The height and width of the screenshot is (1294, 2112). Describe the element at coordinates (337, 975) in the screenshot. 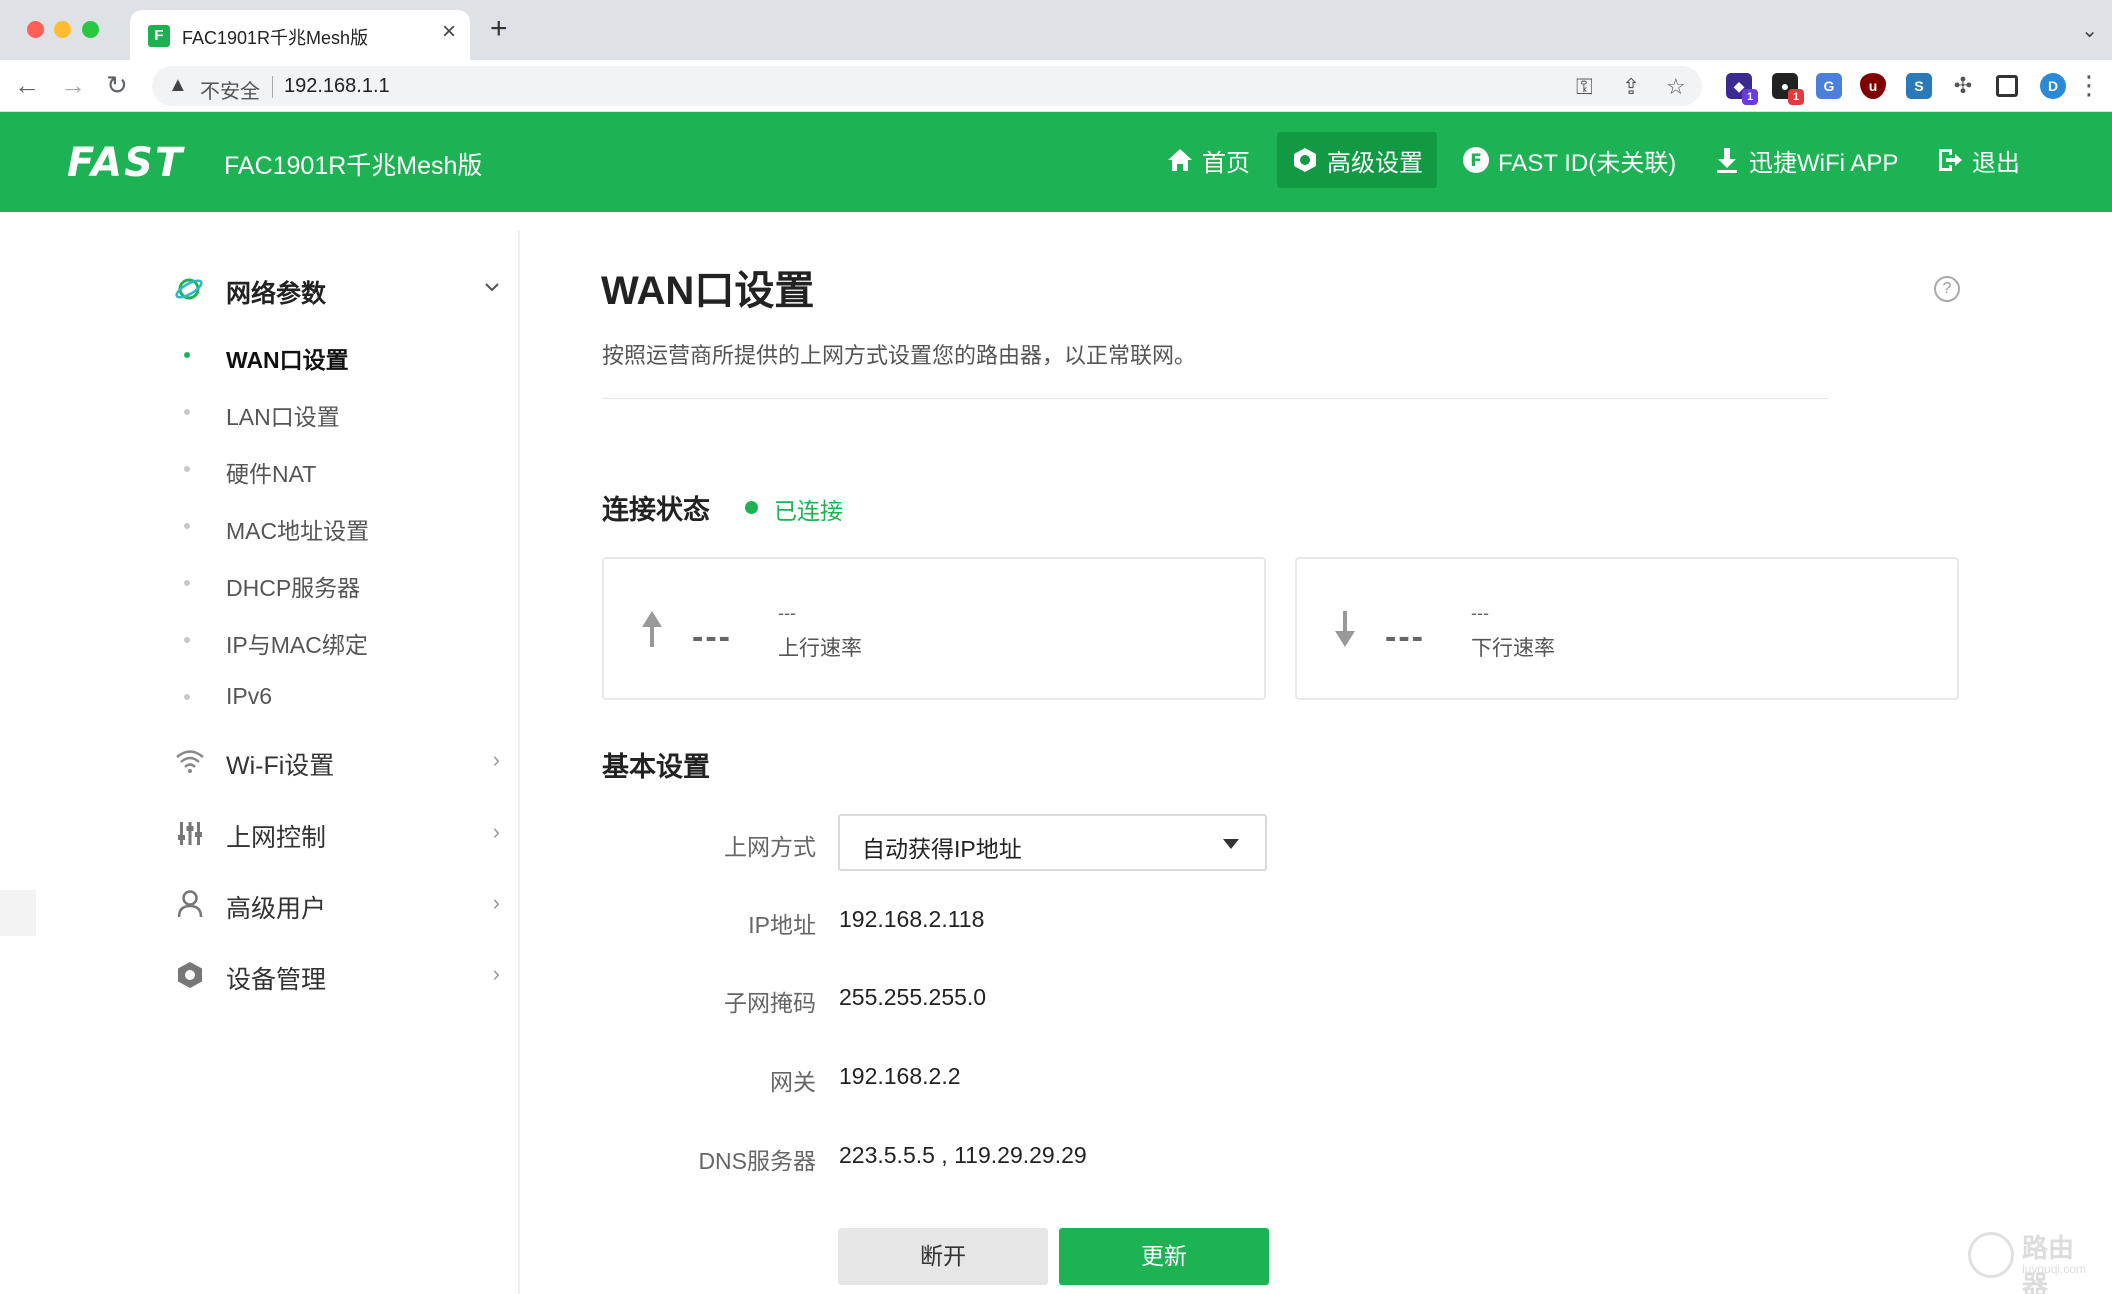

I see `sidebar-group-device-management: 设备管理 ›` at that location.